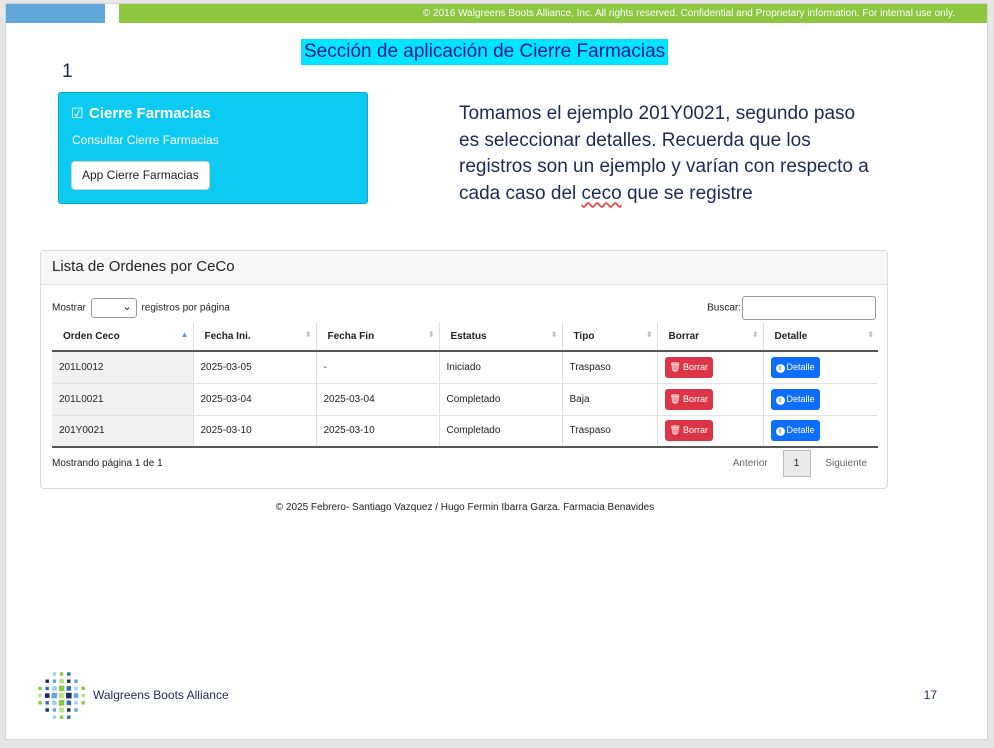 This screenshot has width=994, height=748. I want to click on panel-title: Lista de Ordenes por CeCo, so click(464, 268).